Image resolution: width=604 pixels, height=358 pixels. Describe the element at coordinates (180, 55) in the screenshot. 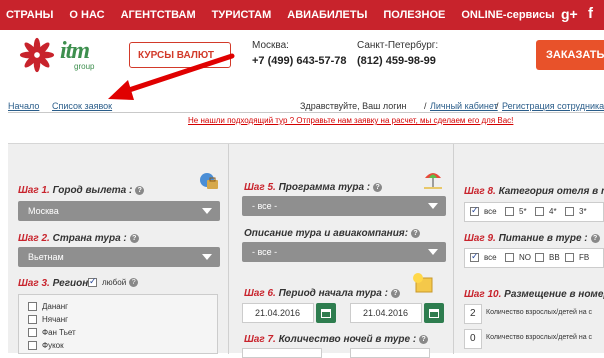

I see `currency-rates-button: КУРСЫ ВАЛЮТ` at that location.